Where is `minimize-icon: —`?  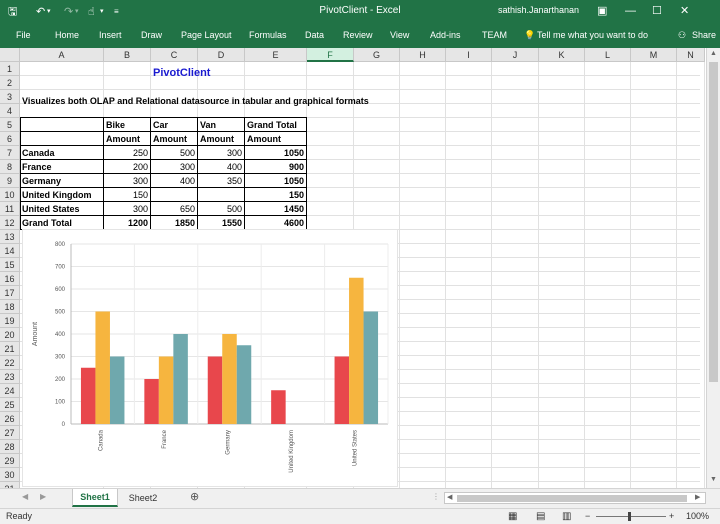
minimize-icon: — is located at coordinates (630, 11).